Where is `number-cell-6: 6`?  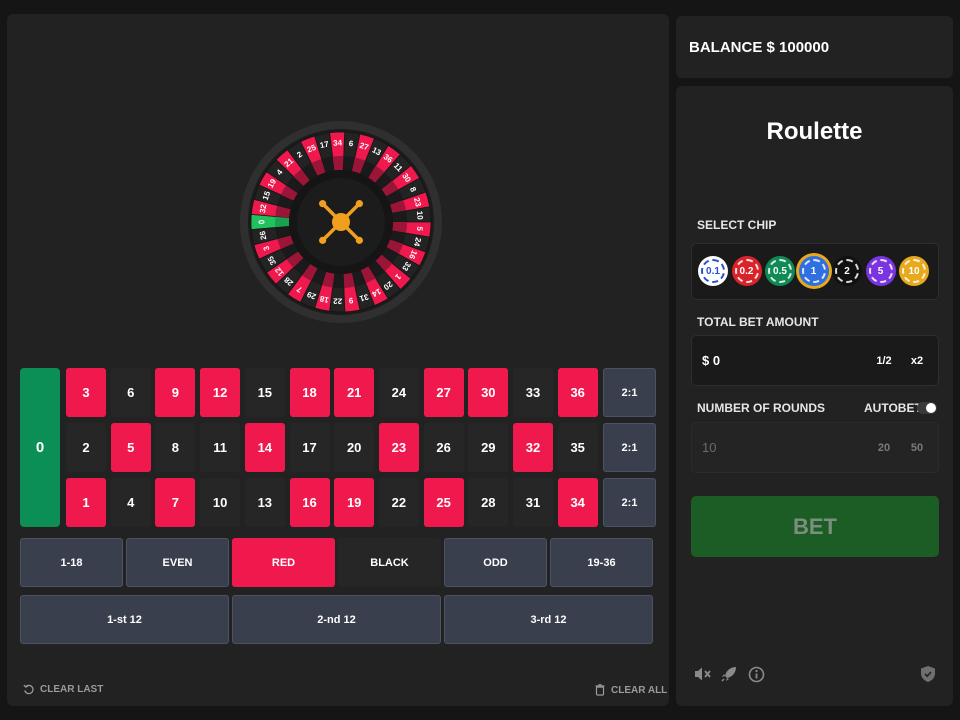 number-cell-6: 6 is located at coordinates (130, 392).